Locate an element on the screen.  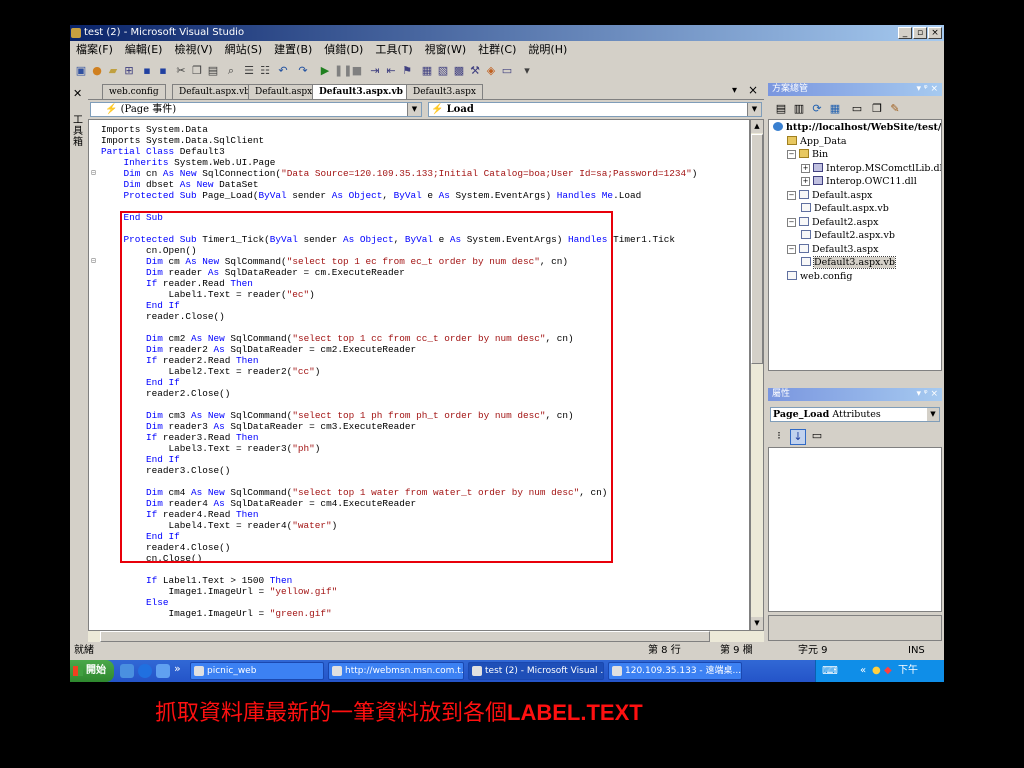
minimize-button: _ is located at coordinates (905, 33).